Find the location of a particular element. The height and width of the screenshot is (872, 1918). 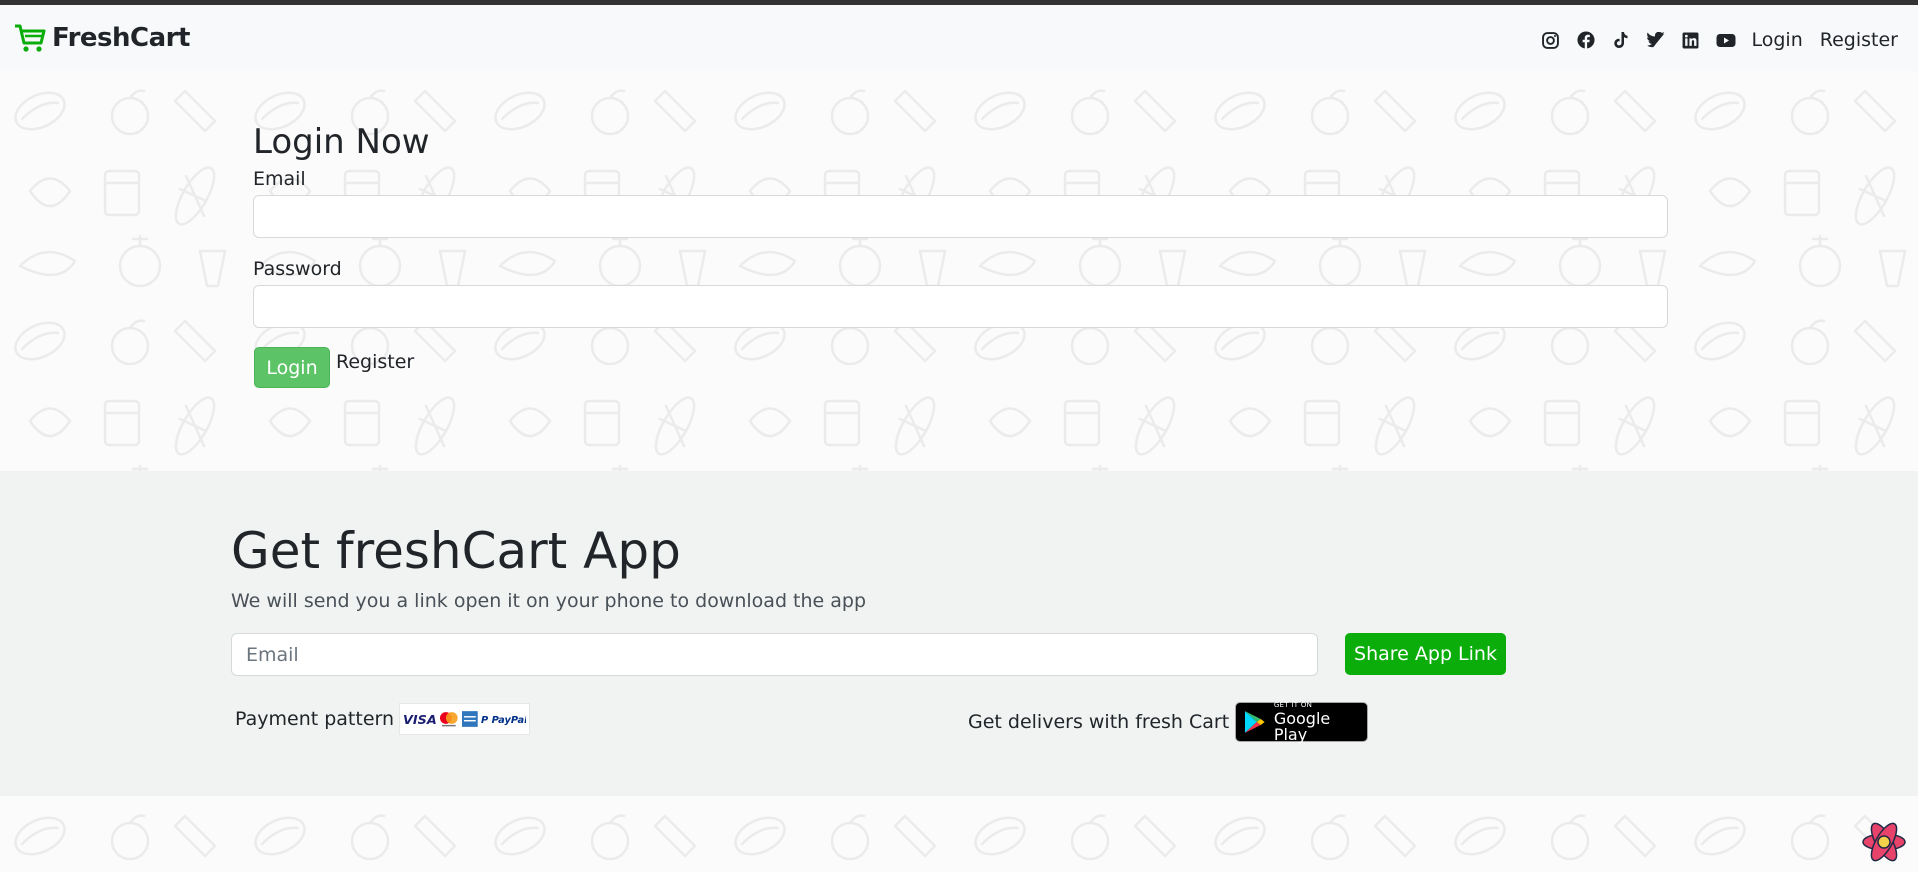

share-app-link-button: Share App Link is located at coordinates (1425, 654).